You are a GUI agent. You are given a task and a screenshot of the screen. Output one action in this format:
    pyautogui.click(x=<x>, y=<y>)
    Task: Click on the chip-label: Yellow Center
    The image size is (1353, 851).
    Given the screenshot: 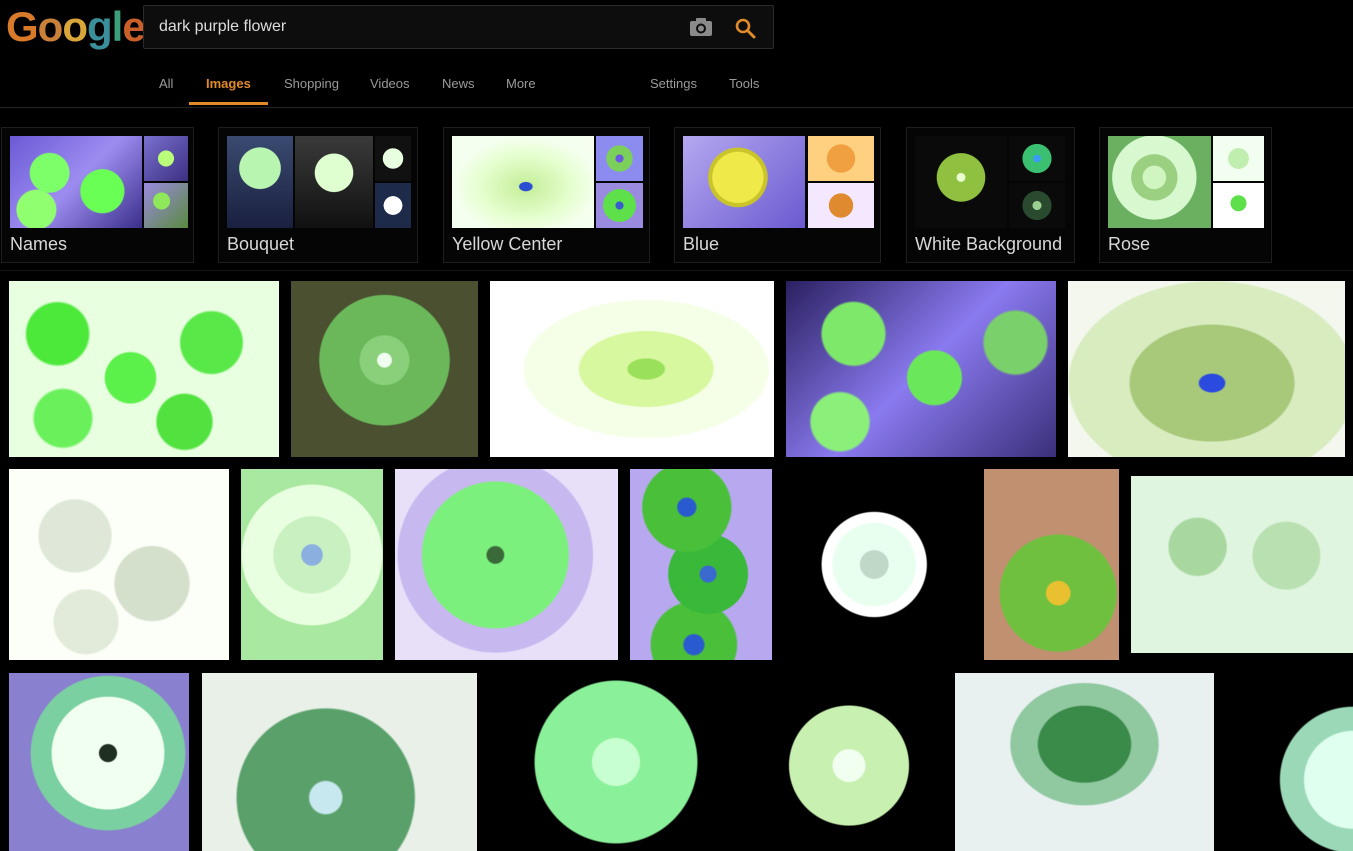 What is the action you would take?
    pyautogui.click(x=507, y=244)
    